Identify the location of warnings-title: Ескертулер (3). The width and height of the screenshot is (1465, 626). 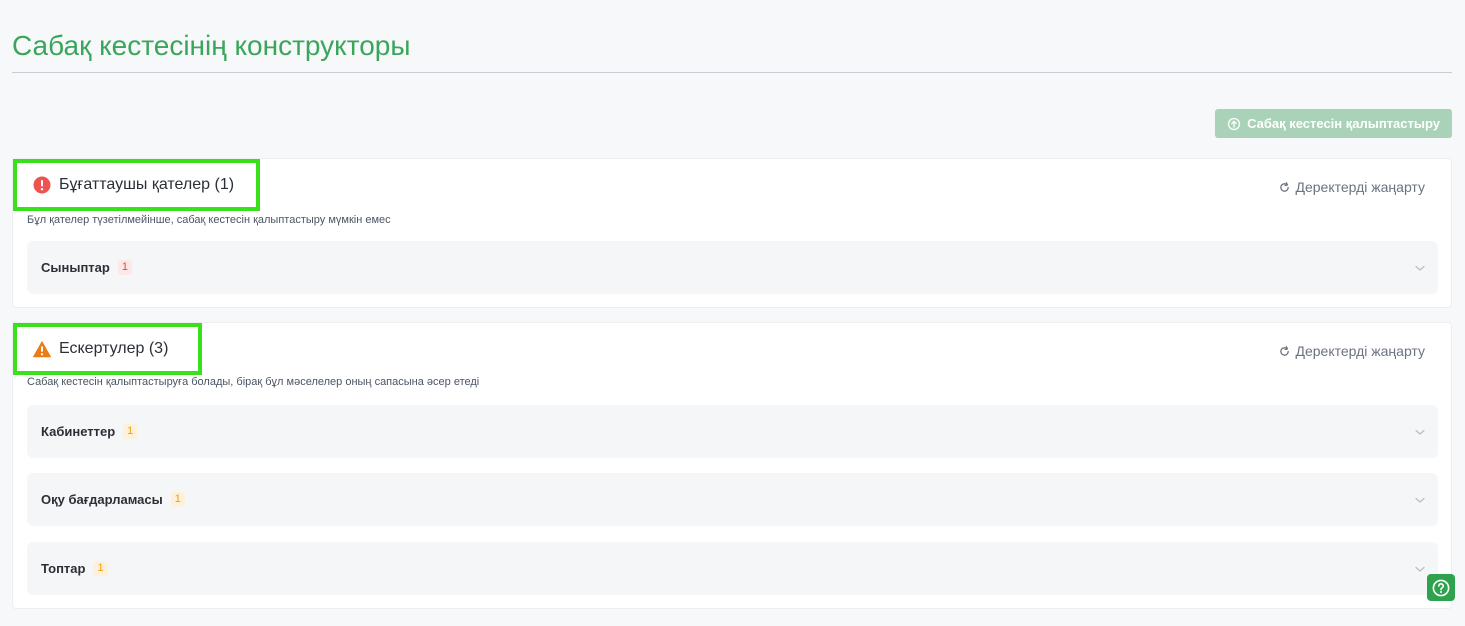
(114, 348).